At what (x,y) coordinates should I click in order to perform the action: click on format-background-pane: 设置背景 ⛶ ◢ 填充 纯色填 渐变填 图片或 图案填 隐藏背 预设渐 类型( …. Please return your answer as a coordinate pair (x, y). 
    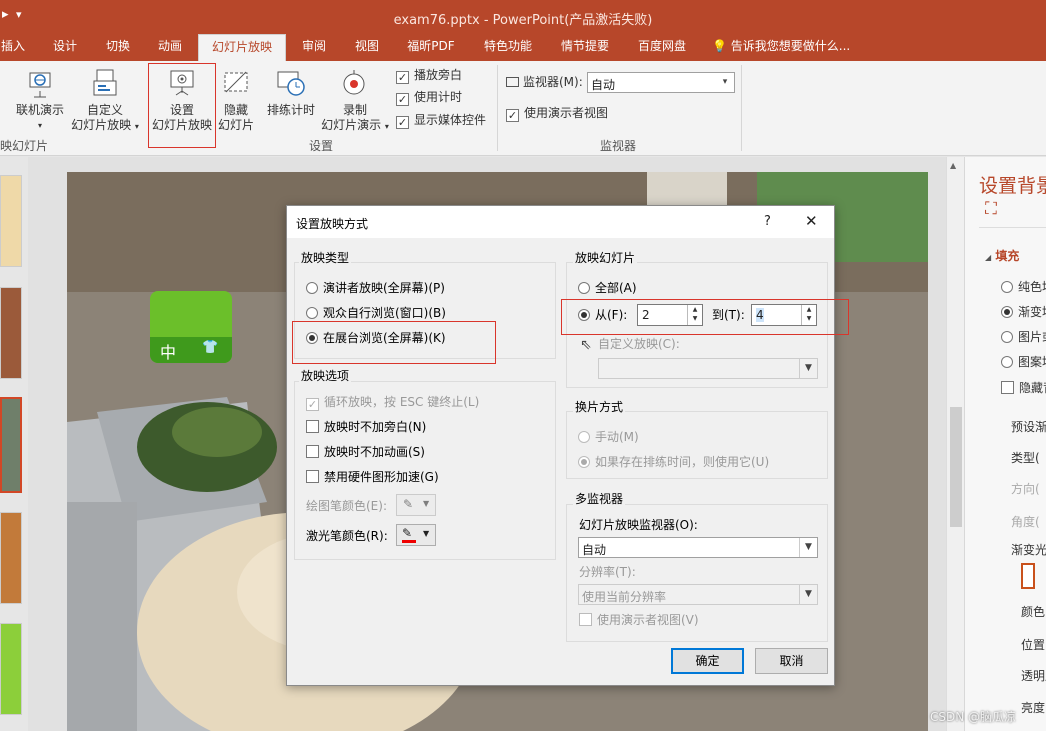
    Looking at the image, I should click on (1005, 444).